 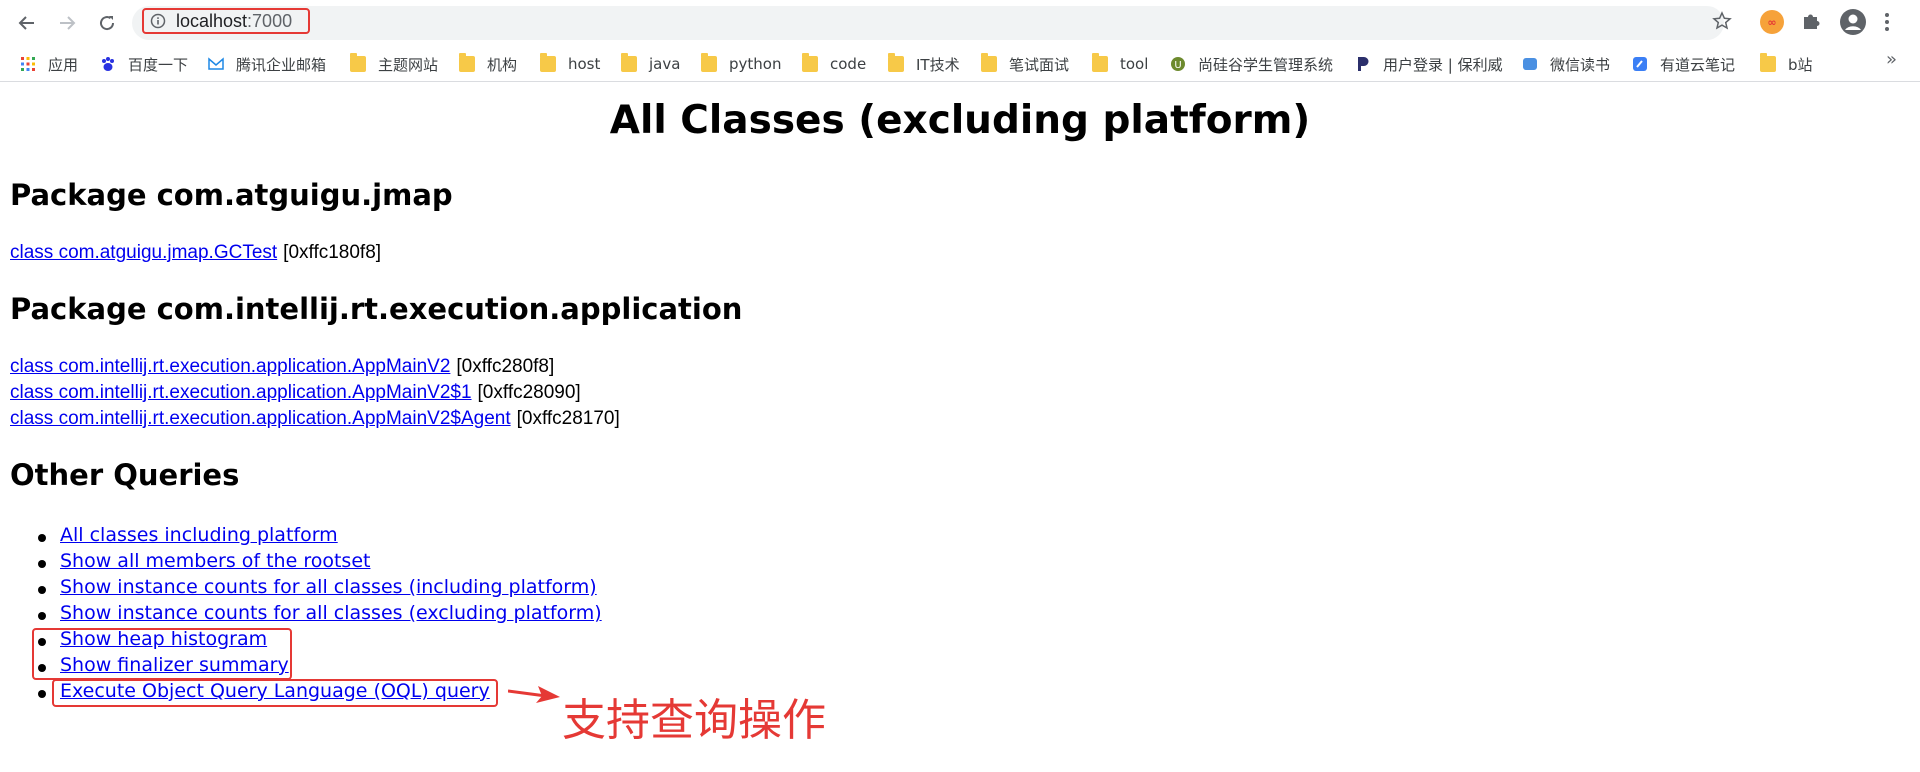 I want to click on bookmark-folder-interview: 笔试面试, so click(x=1025, y=64).